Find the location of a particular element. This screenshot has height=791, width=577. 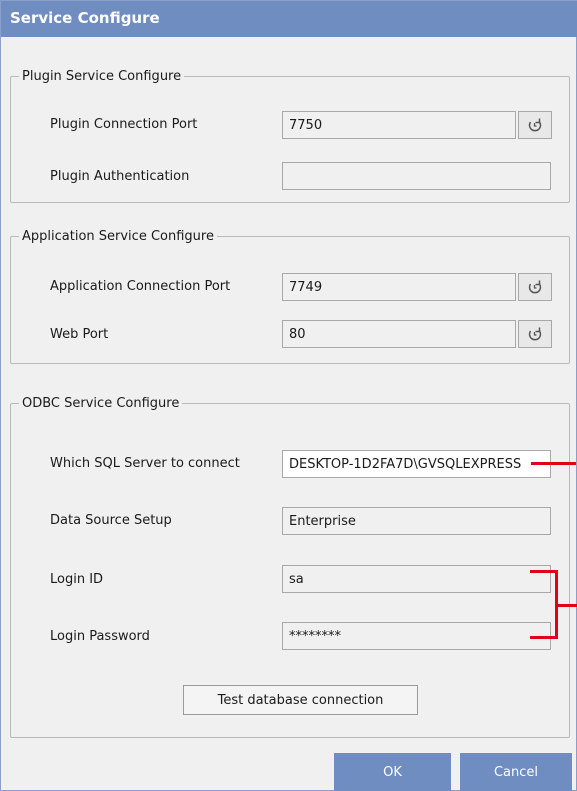

credentials-bracket-top is located at coordinates (543, 571).